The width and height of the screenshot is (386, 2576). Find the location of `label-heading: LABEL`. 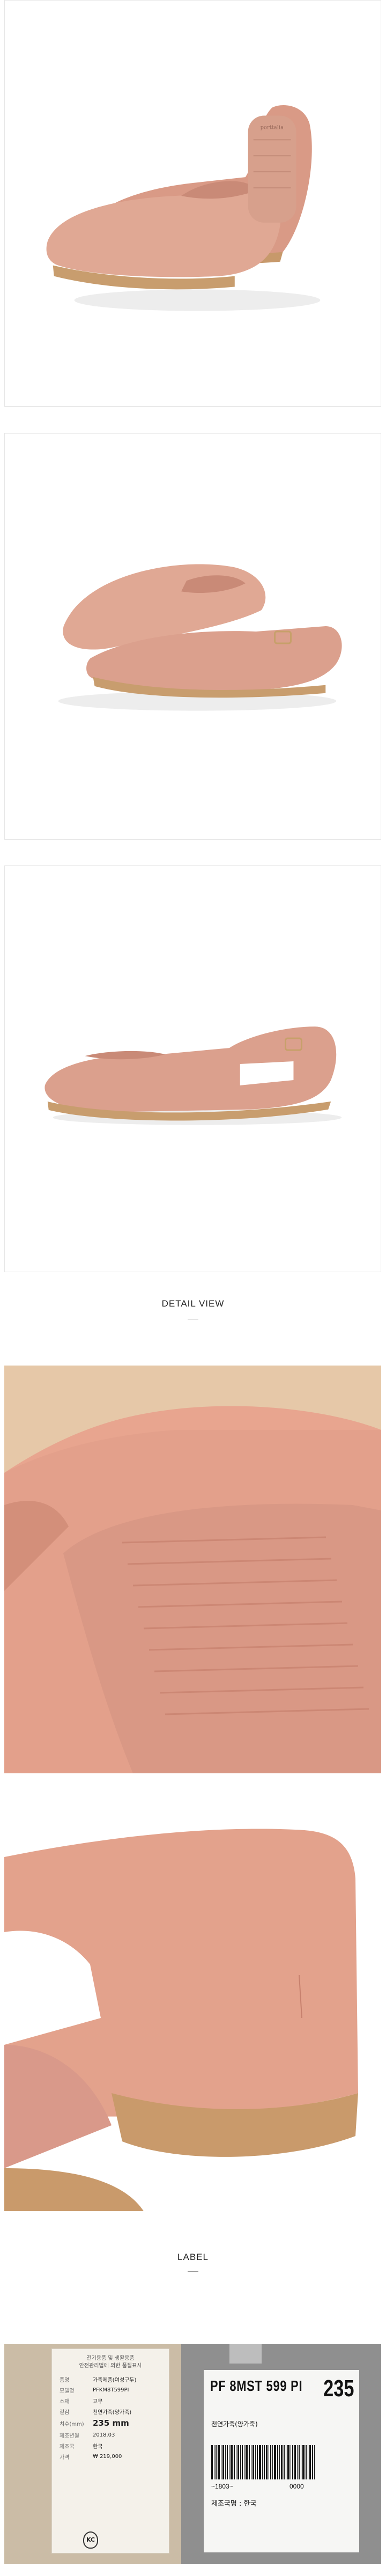

label-heading: LABEL is located at coordinates (193, 2257).